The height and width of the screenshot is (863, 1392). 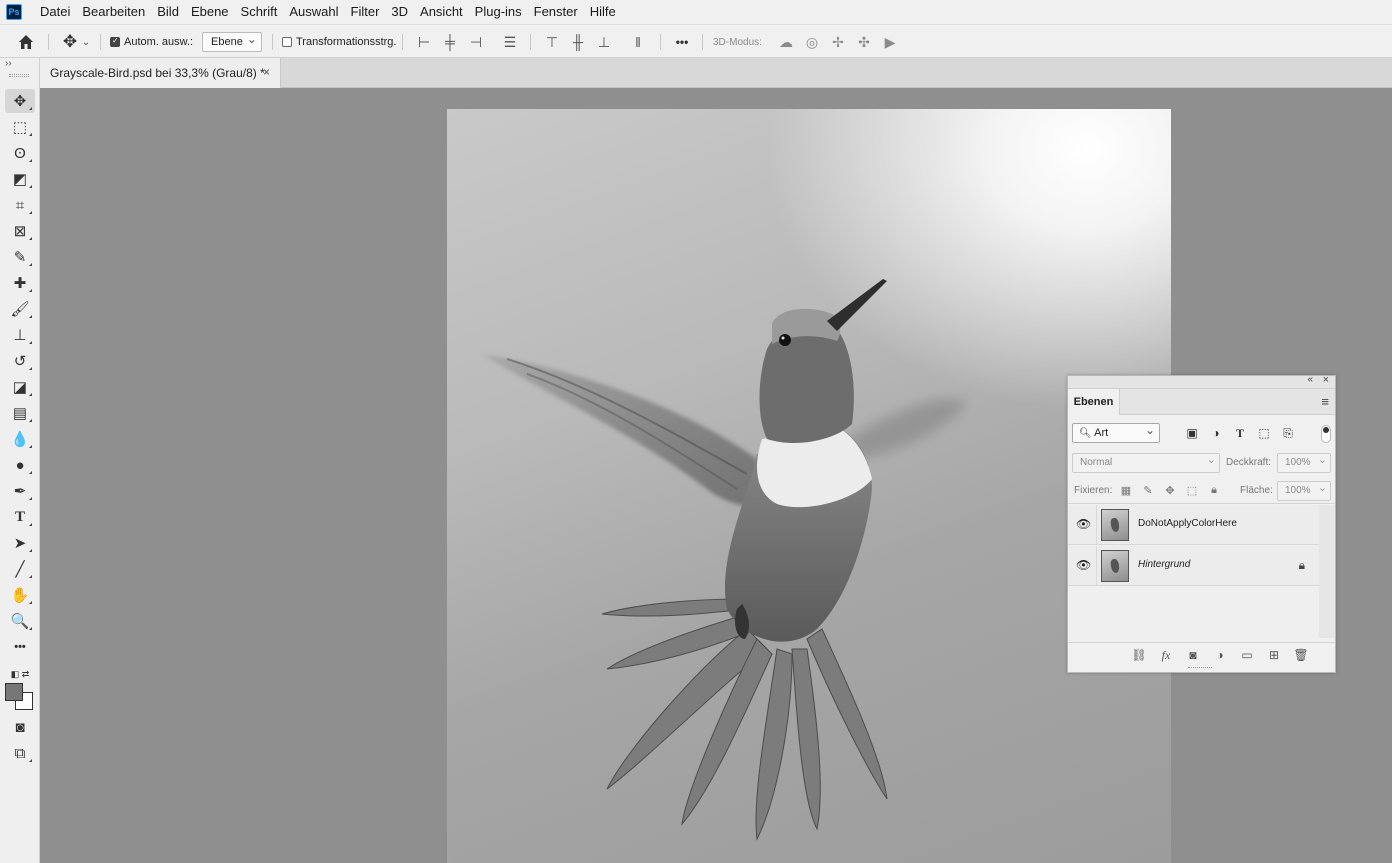 What do you see at coordinates (604, 42) in the screenshot?
I see `align-bottom-icon: ⊥` at bounding box center [604, 42].